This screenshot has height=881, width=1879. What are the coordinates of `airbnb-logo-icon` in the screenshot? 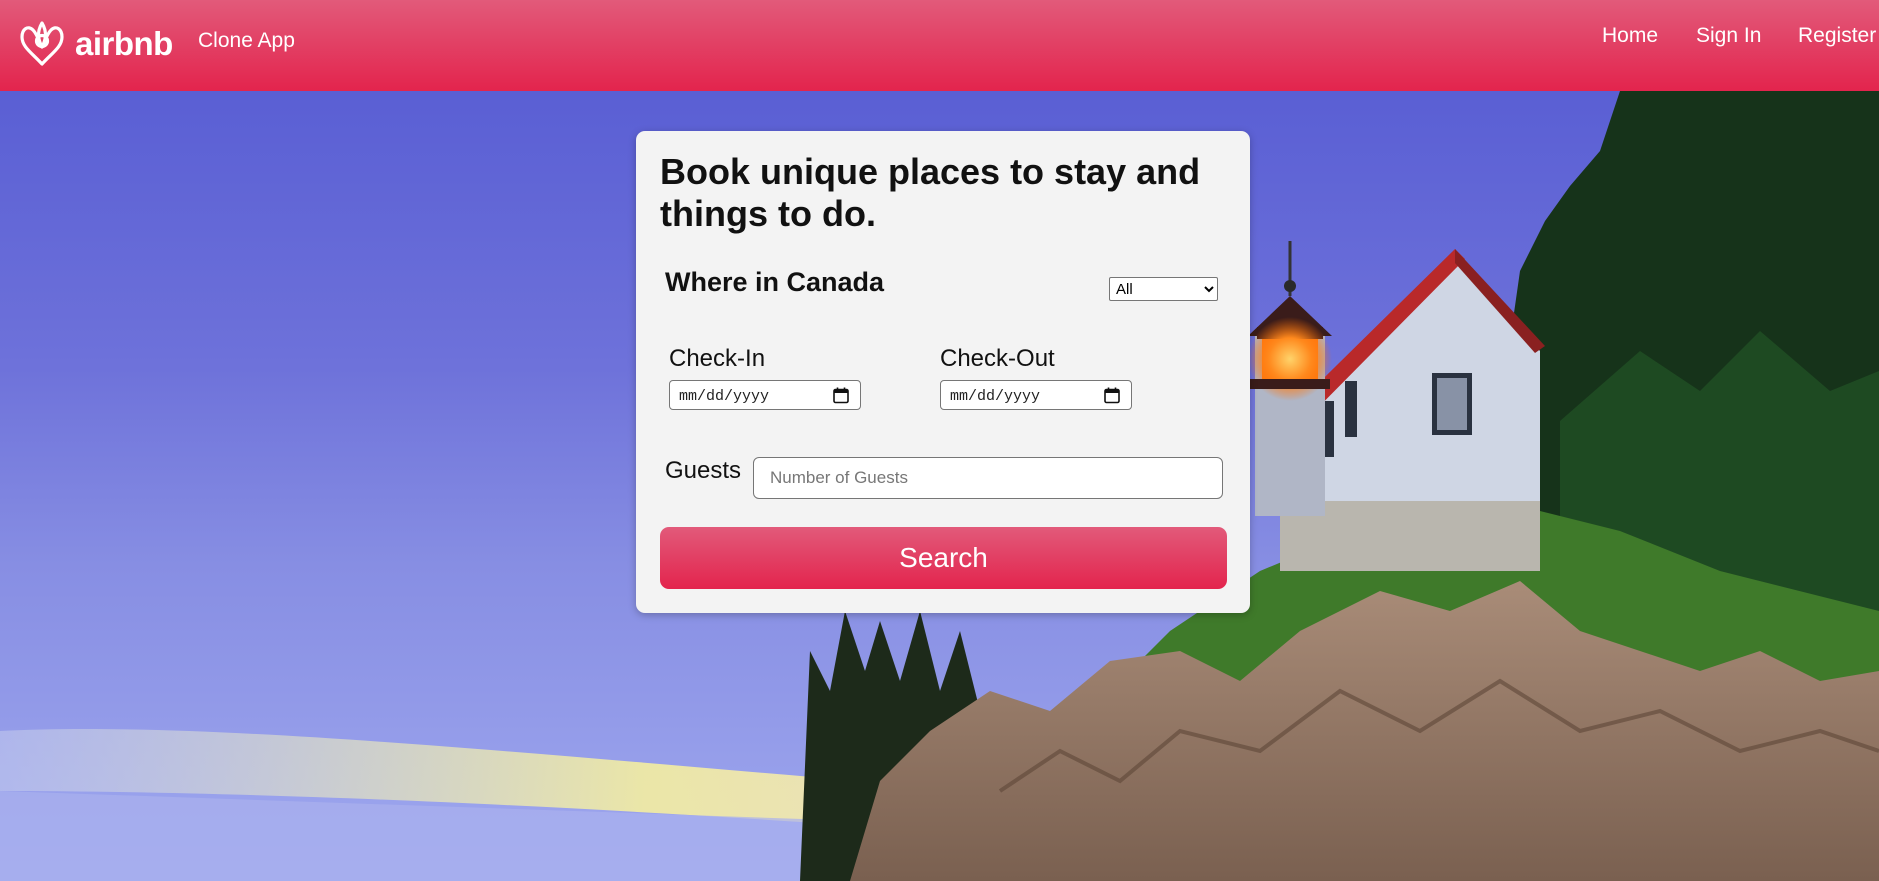 It's located at (42, 43).